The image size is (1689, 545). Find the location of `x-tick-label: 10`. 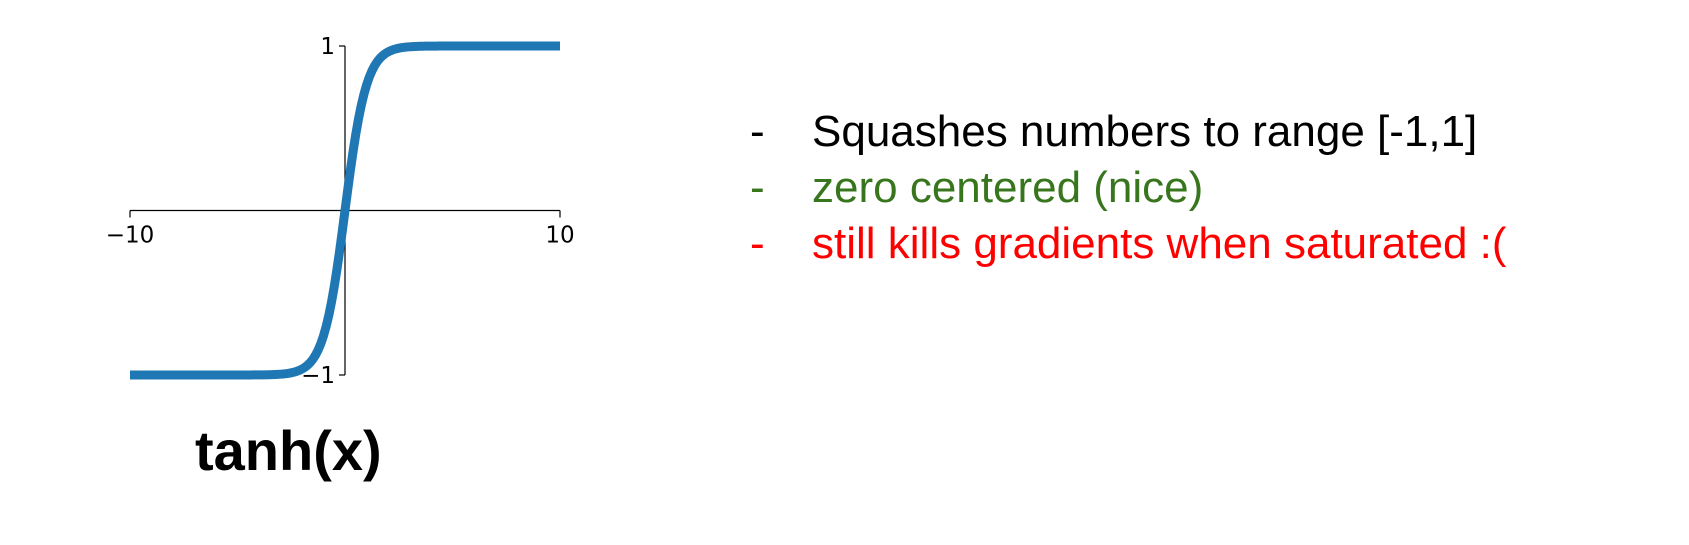

x-tick-label: 10 is located at coordinates (559, 236).